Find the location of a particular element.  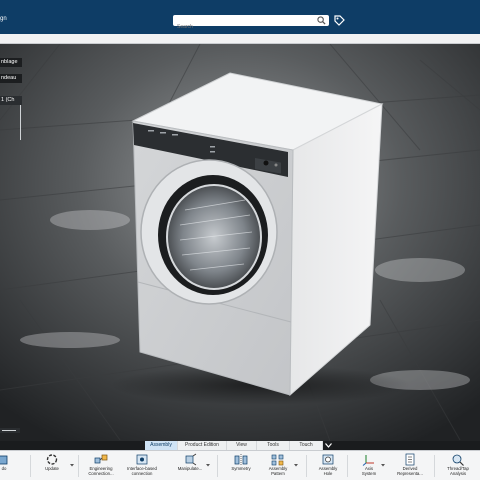

assembly-pattern-icon is located at coordinates (277, 460).